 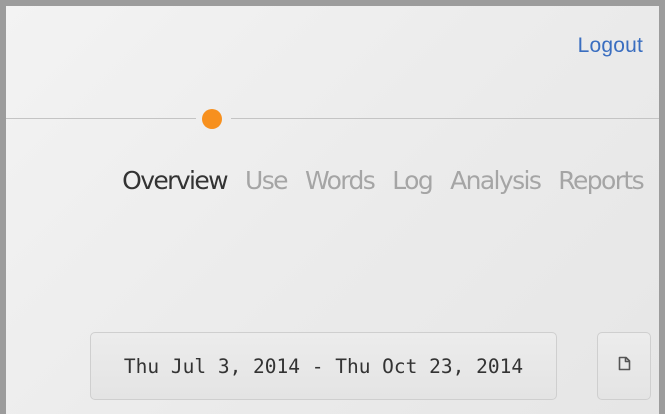 What do you see at coordinates (610, 46) in the screenshot?
I see `logout-link: Logout` at bounding box center [610, 46].